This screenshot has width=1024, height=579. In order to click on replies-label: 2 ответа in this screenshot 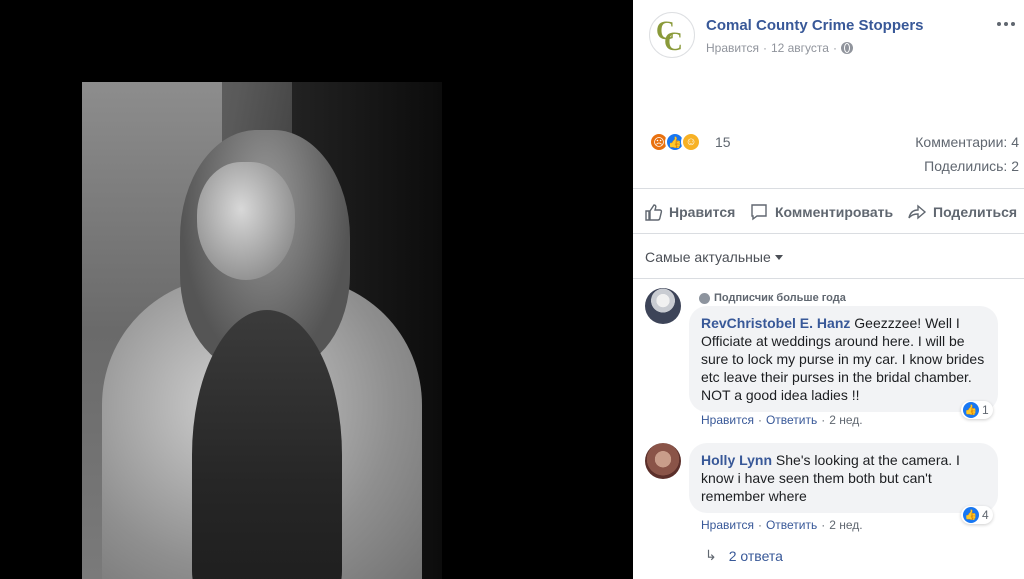, I will do `click(755, 555)`.